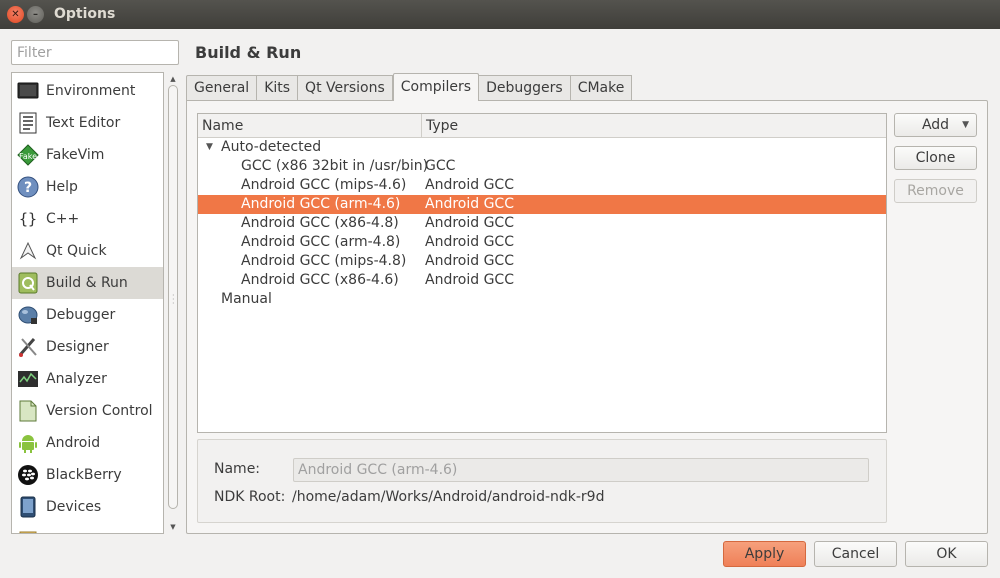  I want to click on category-item-devices: Devices, so click(87, 507).